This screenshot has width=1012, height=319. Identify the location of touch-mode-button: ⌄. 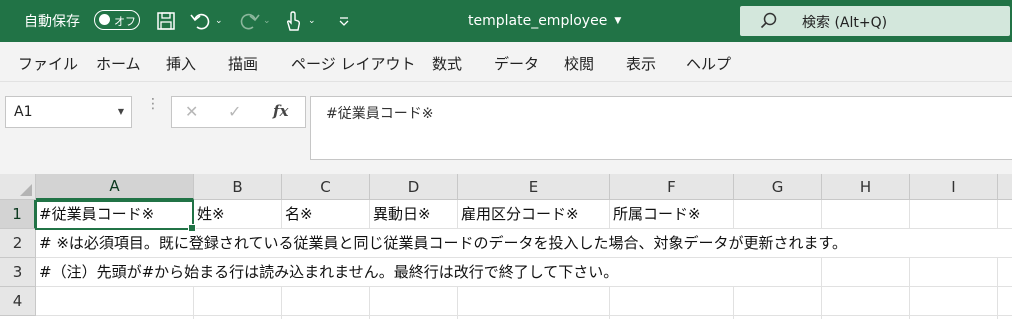
(300, 21).